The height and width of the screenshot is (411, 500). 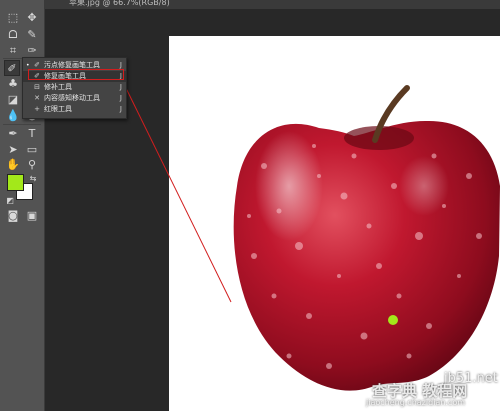 What do you see at coordinates (37, 109) in the screenshot?
I see `red-eye-icon: +` at bounding box center [37, 109].